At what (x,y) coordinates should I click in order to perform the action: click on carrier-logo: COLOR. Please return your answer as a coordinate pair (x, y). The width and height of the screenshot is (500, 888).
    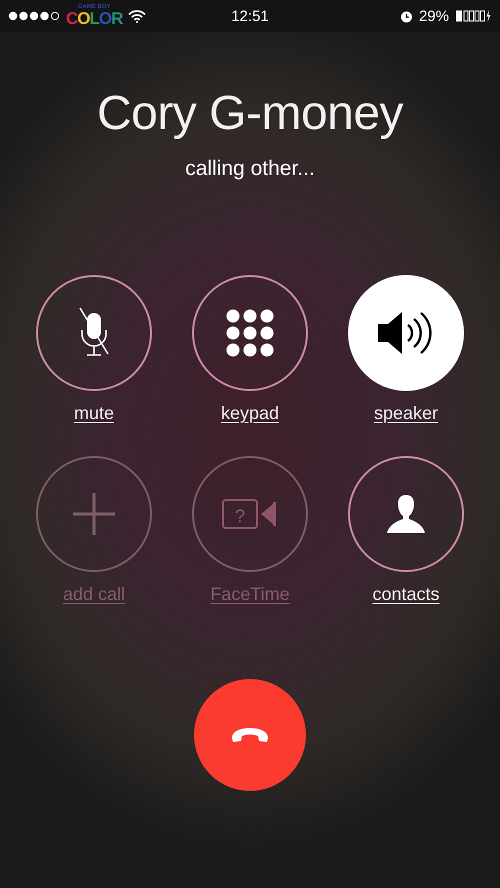
    Looking at the image, I should click on (94, 18).